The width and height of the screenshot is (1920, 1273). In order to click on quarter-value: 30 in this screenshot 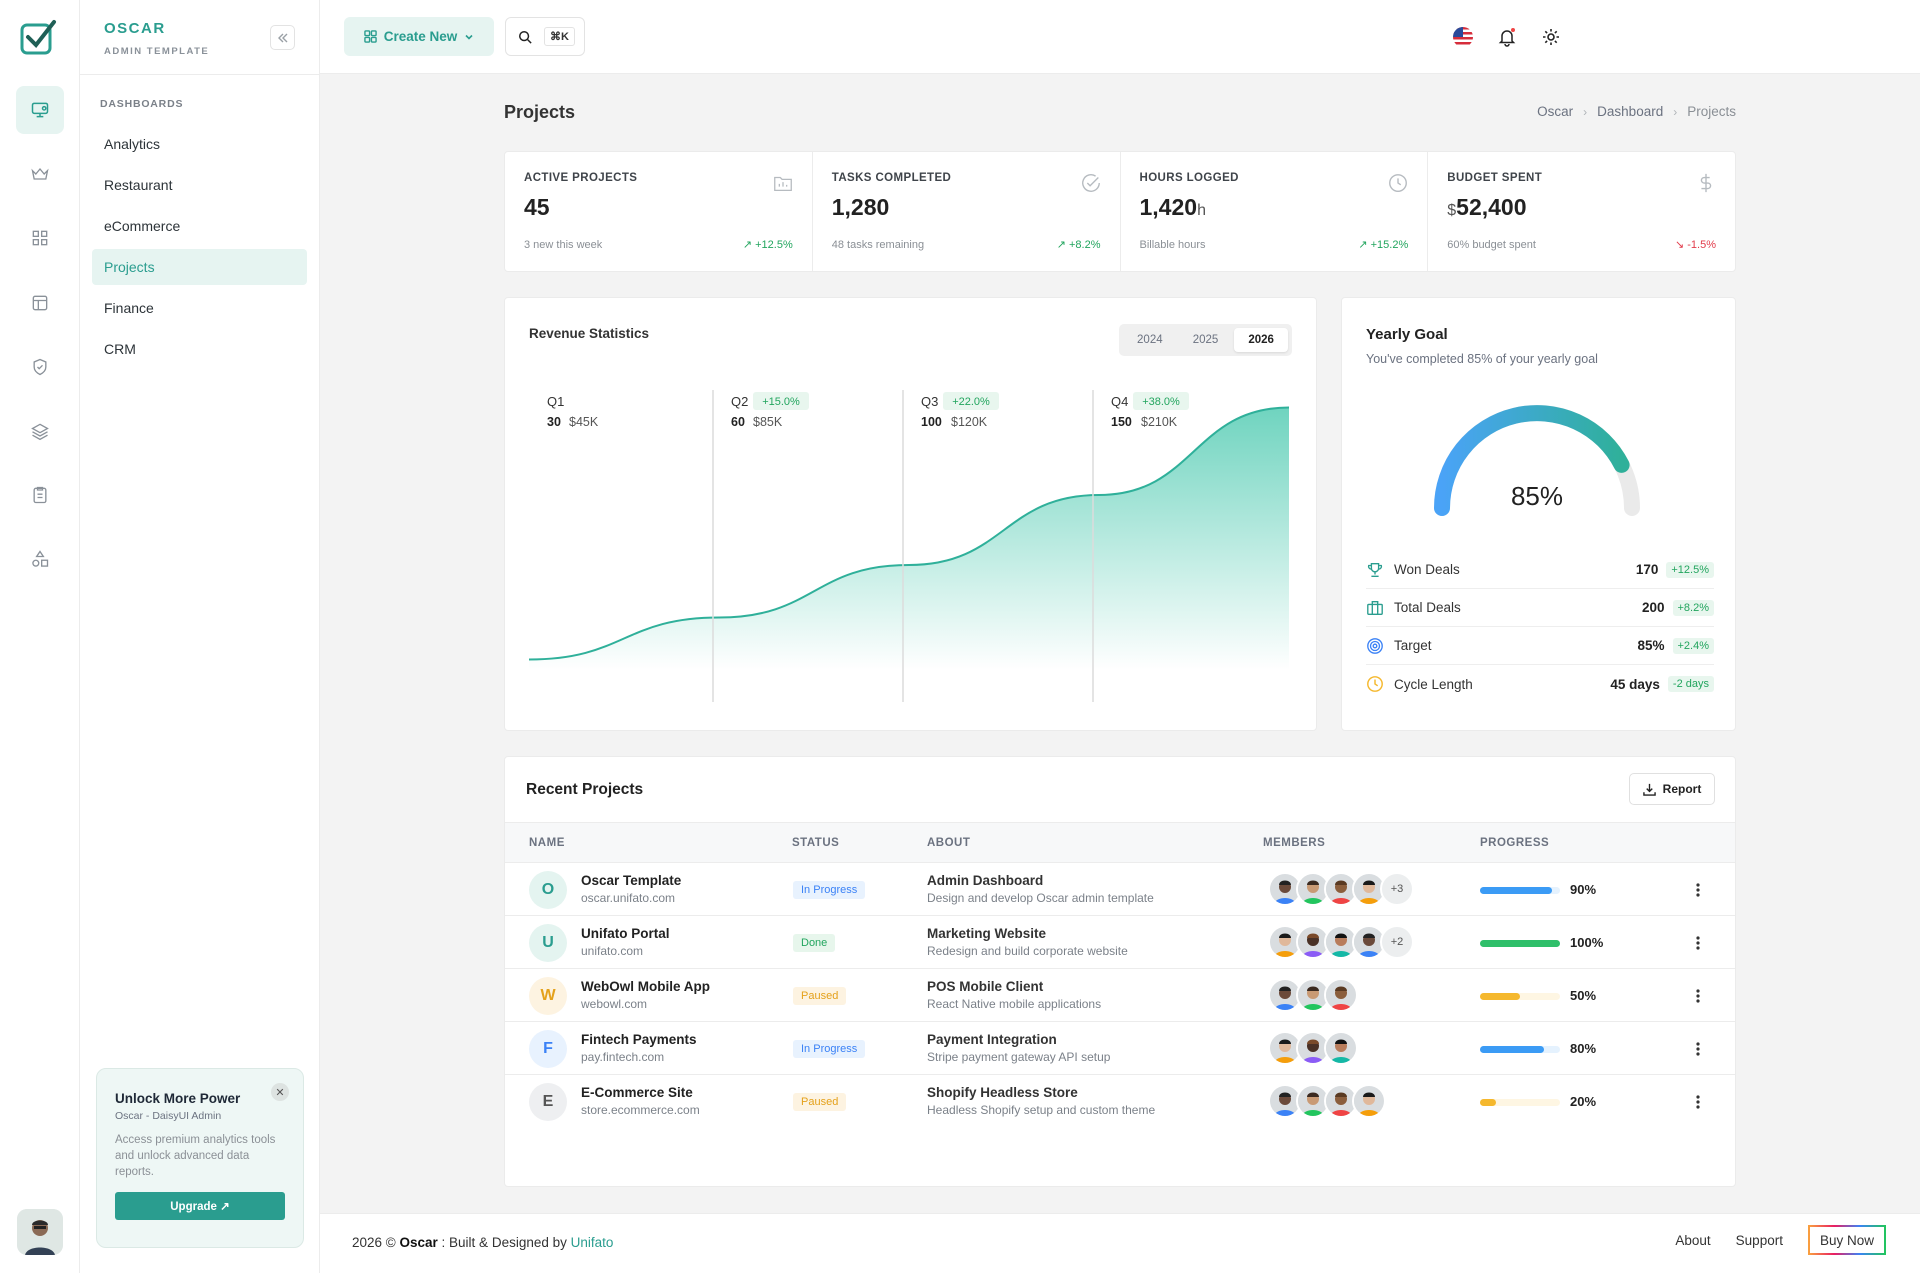, I will do `click(554, 422)`.